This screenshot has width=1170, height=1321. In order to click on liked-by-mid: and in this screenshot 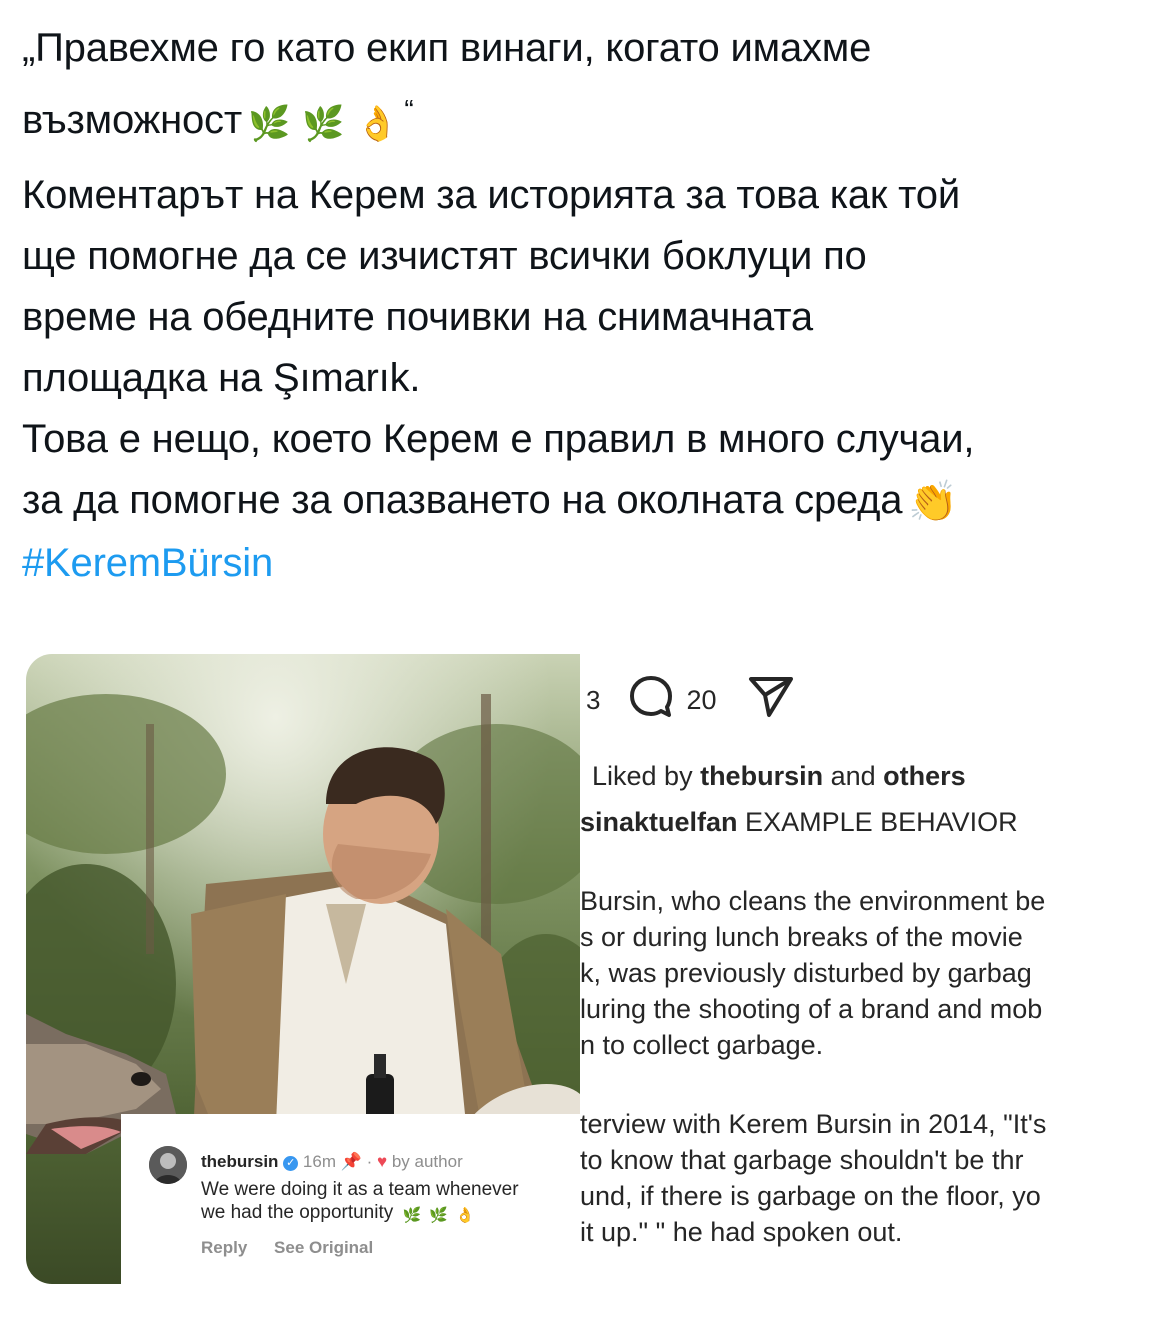, I will do `click(853, 776)`.